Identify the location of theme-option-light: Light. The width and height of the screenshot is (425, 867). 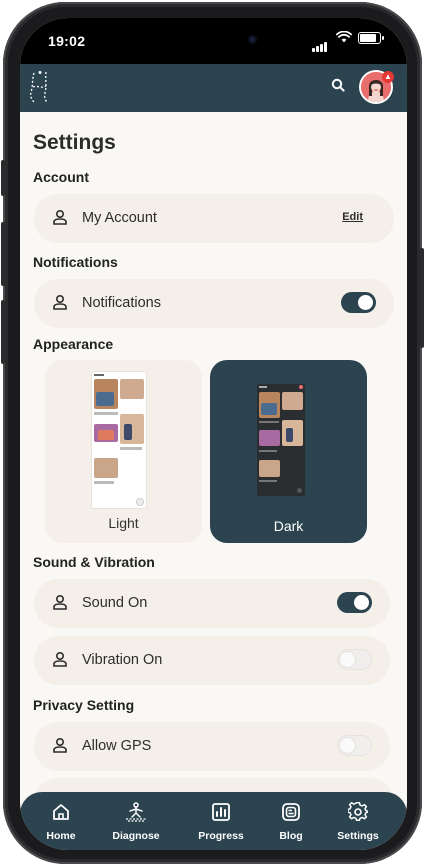
(123, 451).